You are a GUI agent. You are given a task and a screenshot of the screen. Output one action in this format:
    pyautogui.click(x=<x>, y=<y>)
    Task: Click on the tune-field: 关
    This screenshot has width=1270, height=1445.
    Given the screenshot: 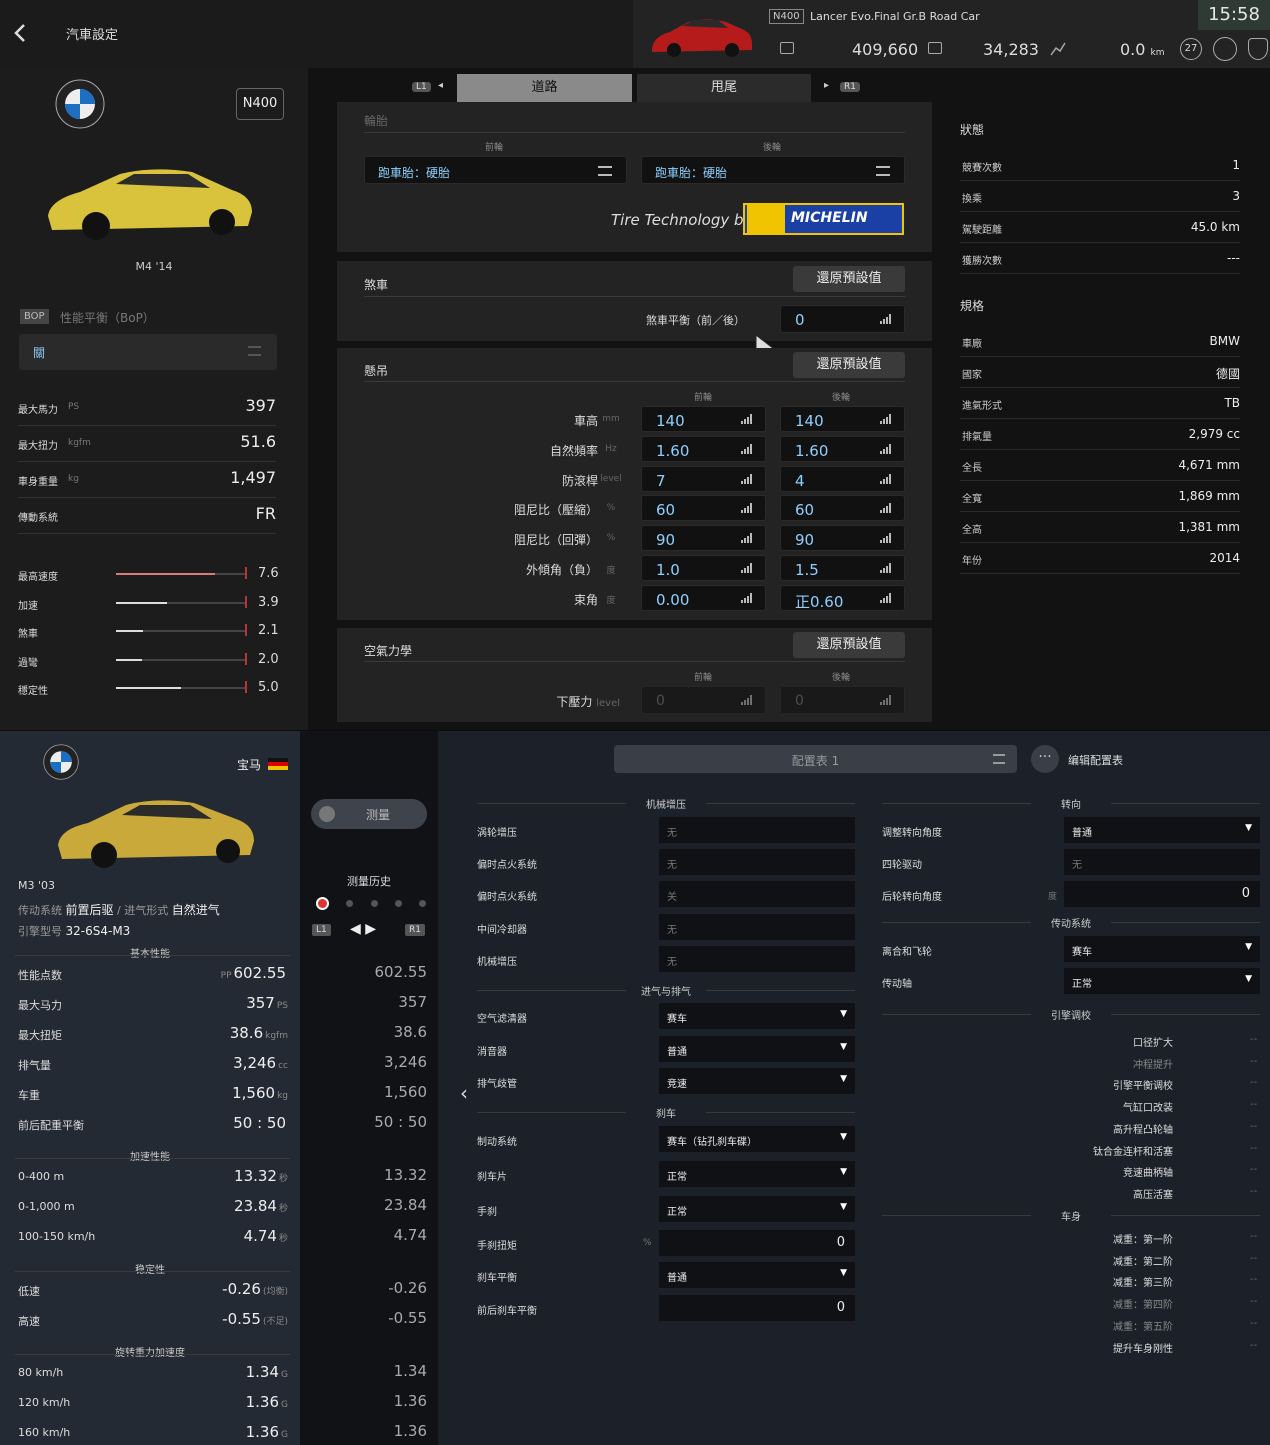 What is the action you would take?
    pyautogui.click(x=757, y=894)
    